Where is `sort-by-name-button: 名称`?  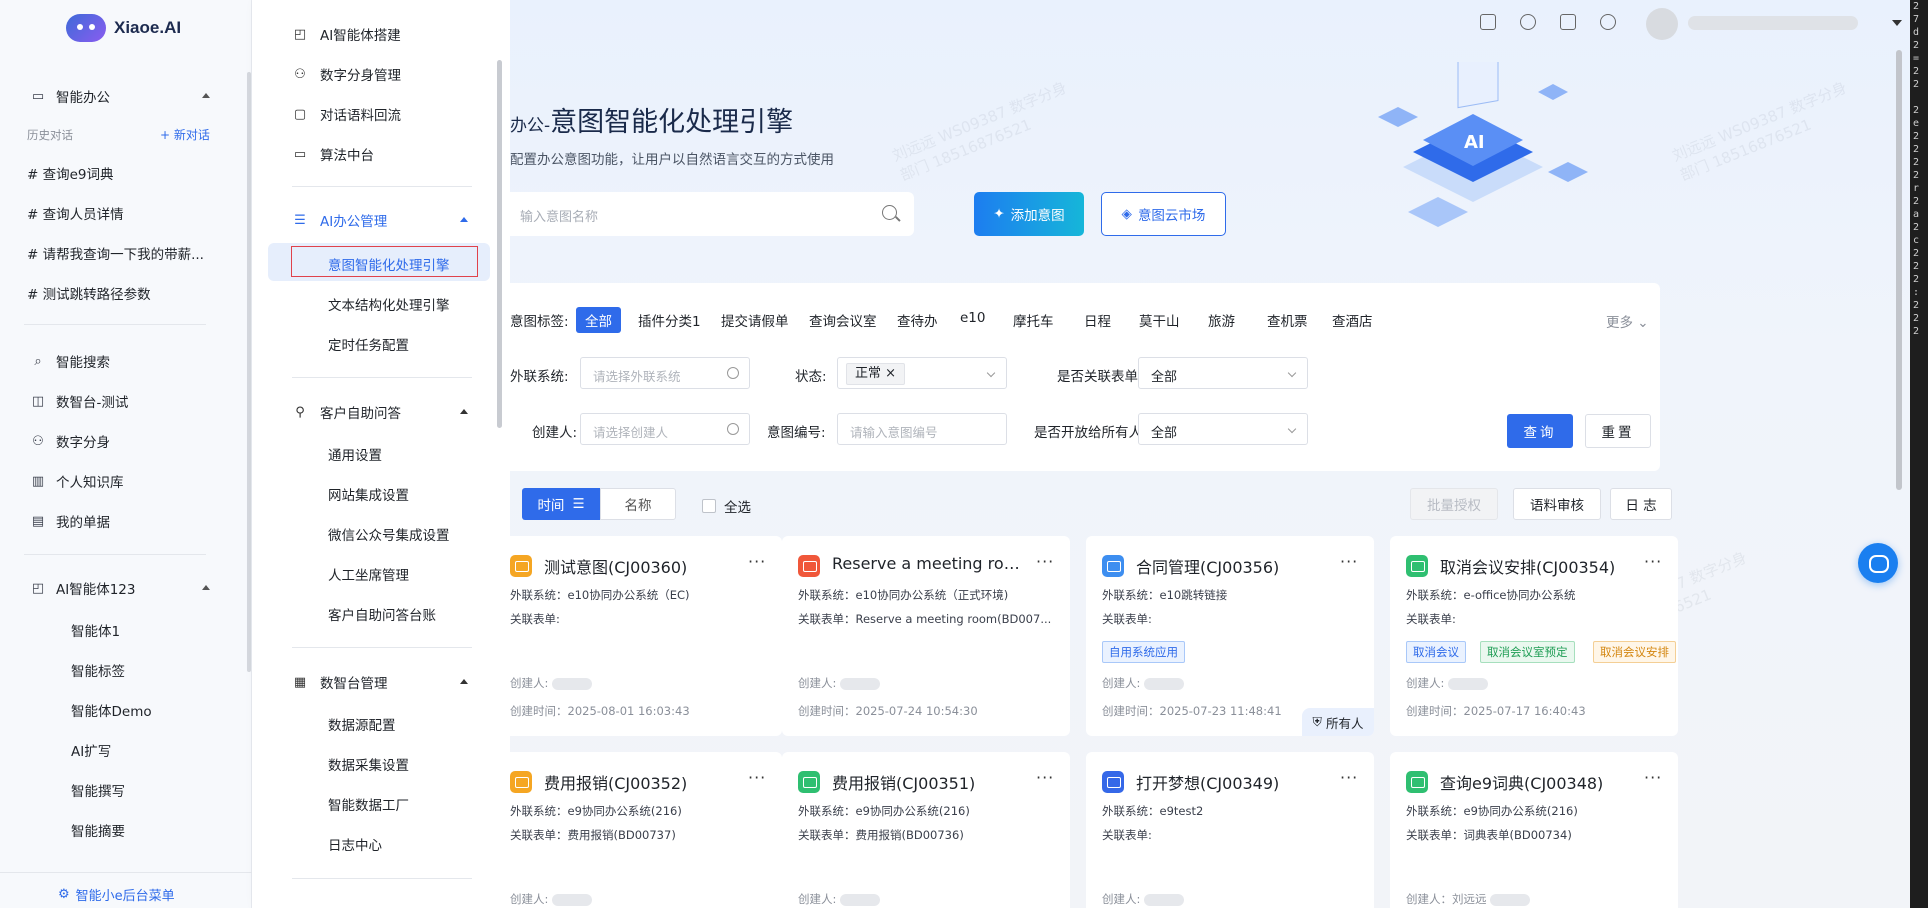 sort-by-name-button: 名称 is located at coordinates (638, 504).